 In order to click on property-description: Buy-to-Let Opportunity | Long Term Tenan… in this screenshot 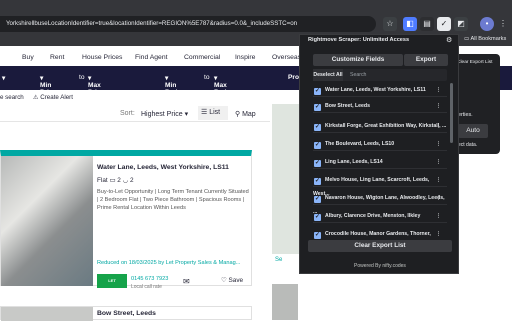, I will do `click(173, 200)`.